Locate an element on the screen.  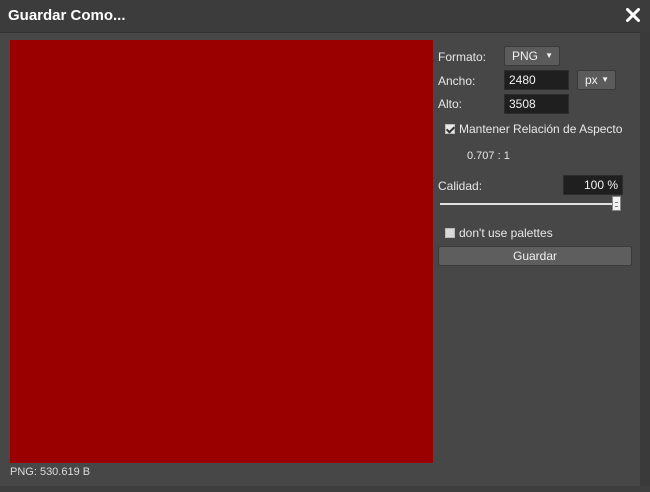
keep-aspect-label: Mantener Relación de Aspecto is located at coordinates (540, 129).